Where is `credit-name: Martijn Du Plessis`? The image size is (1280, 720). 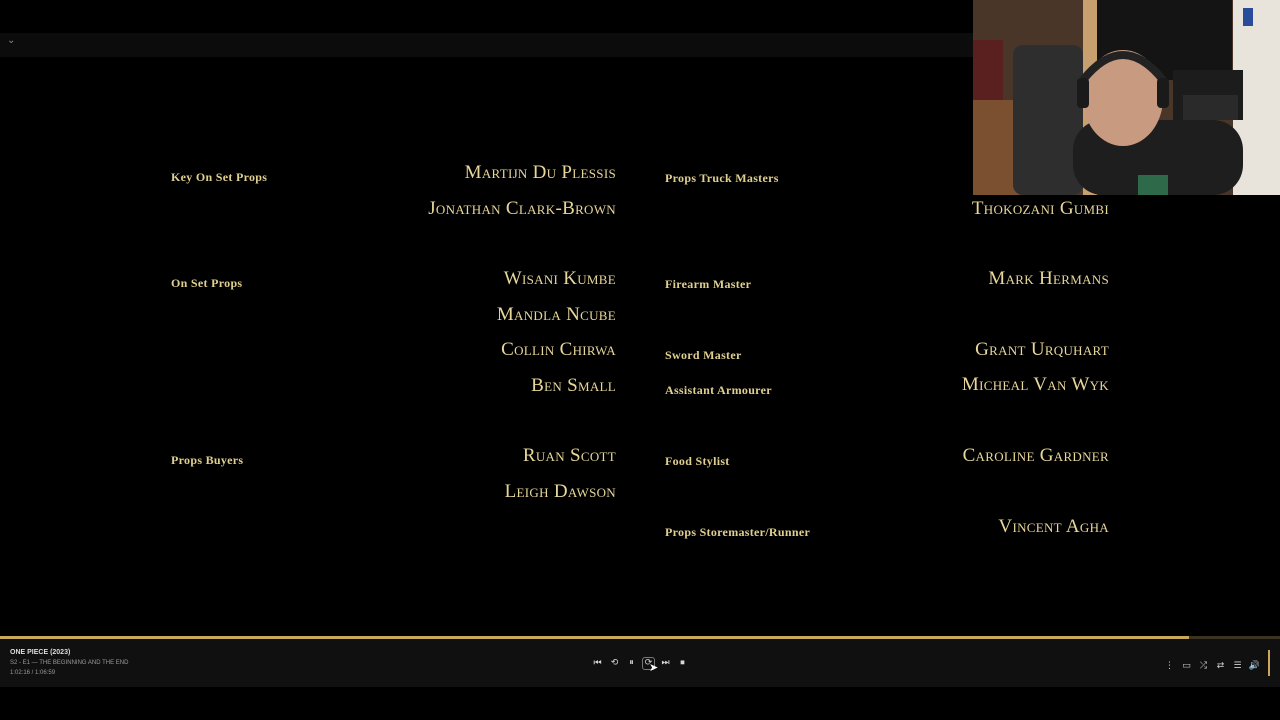 credit-name: Martijn Du Plessis is located at coordinates (540, 172).